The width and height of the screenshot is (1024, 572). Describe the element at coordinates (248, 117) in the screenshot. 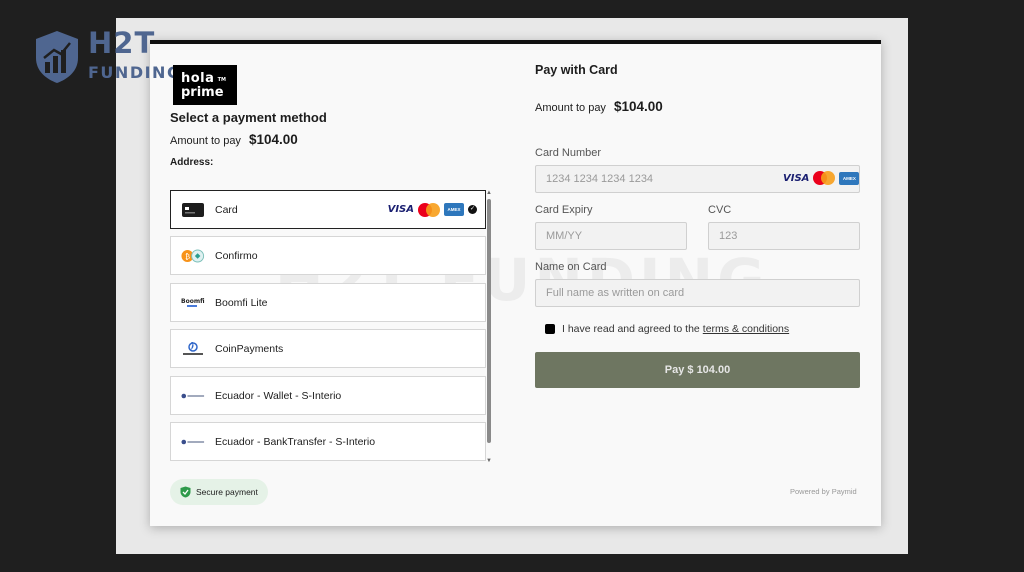

I see `select-method-title: Select a payment method` at that location.